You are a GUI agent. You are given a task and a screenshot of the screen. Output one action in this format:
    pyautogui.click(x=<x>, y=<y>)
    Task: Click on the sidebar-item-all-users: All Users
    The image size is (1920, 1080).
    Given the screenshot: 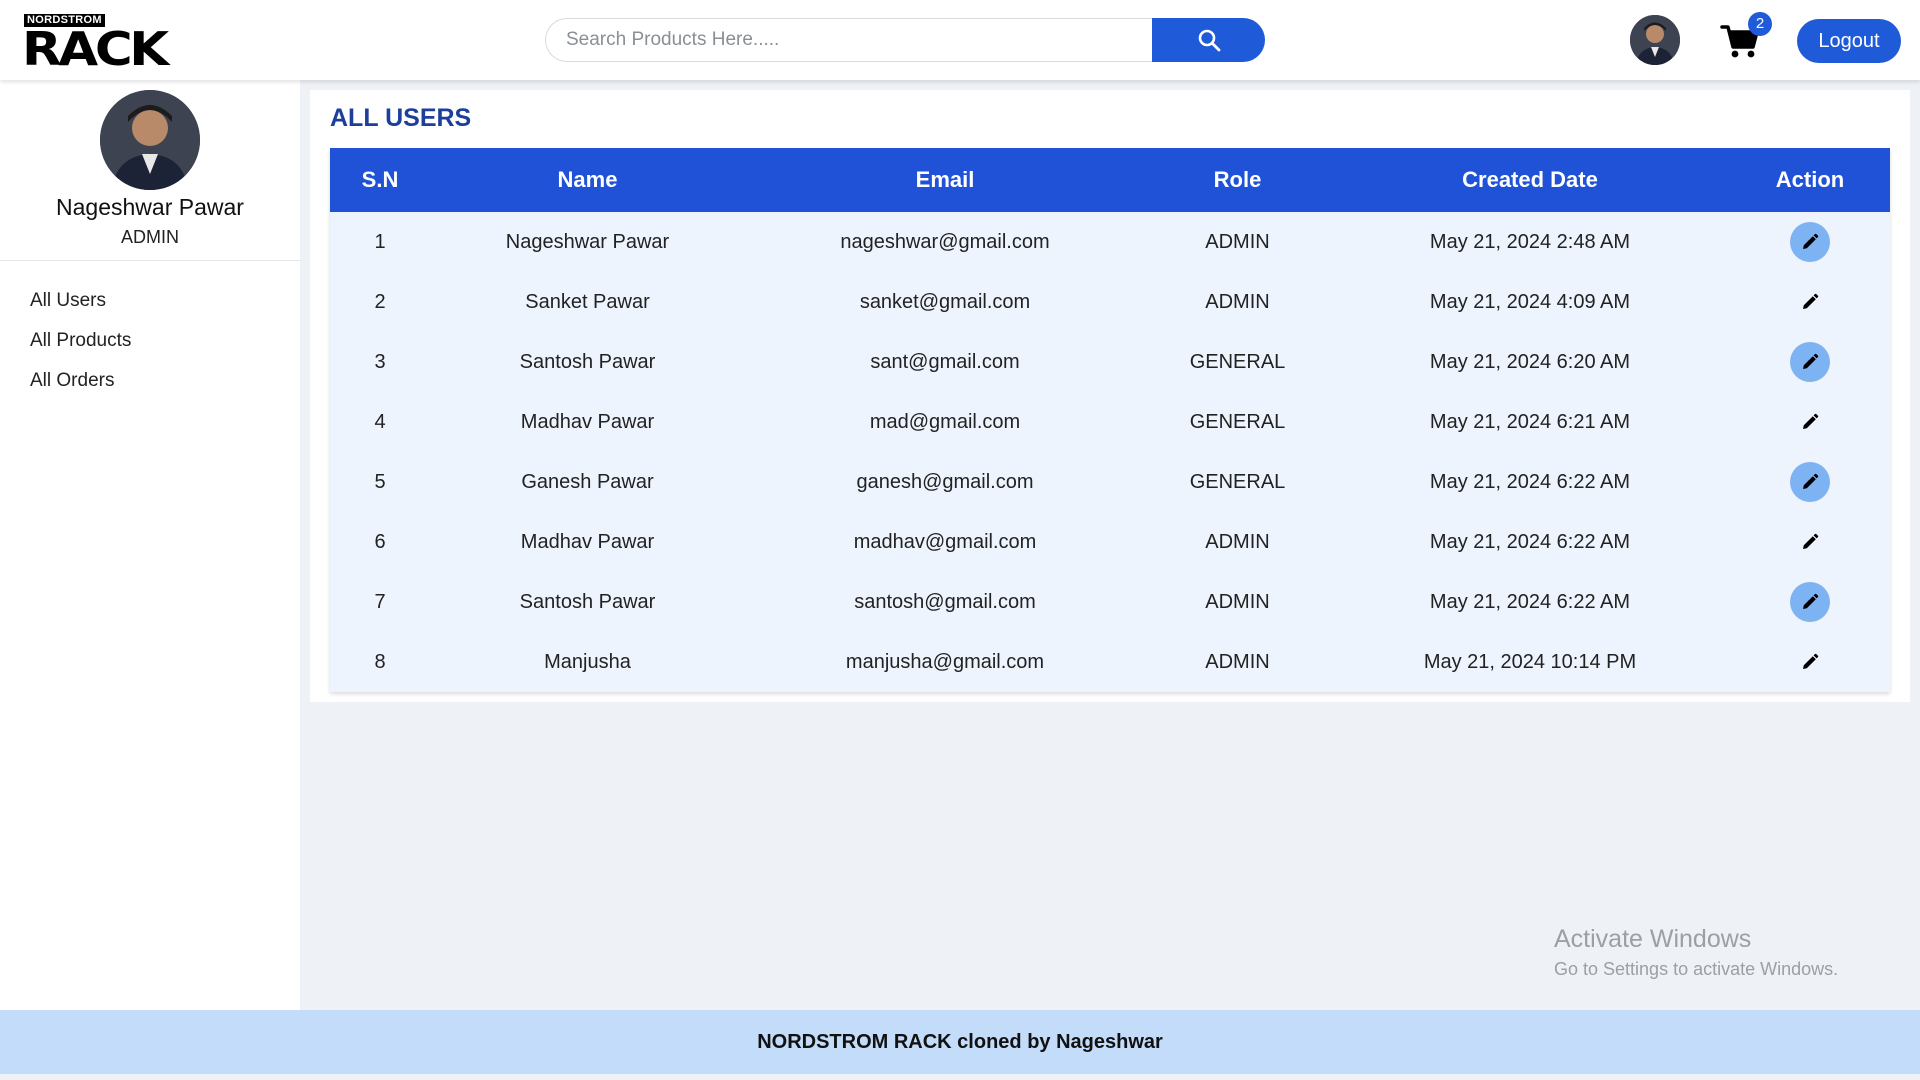 What is the action you would take?
    pyautogui.click(x=80, y=306)
    